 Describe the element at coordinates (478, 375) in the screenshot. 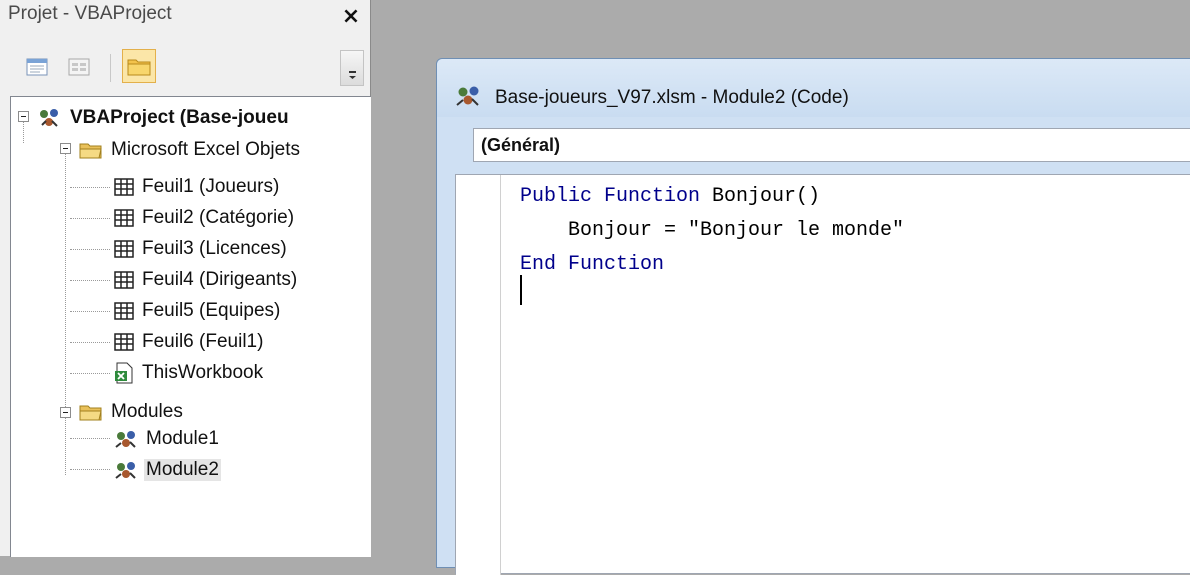

I see `indicator-margin` at that location.